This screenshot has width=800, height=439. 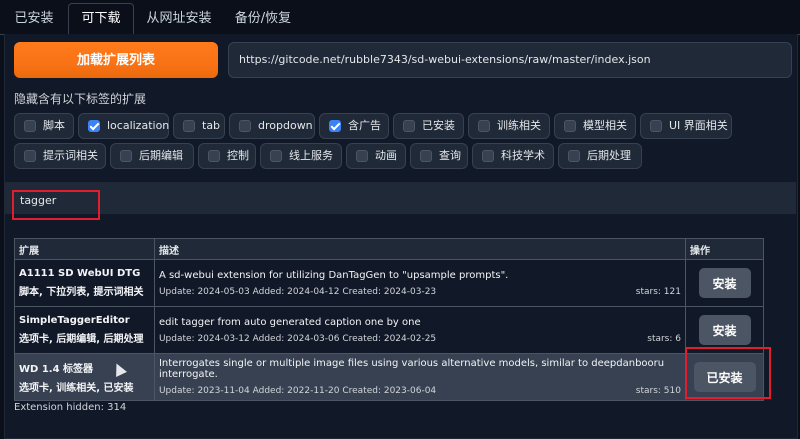 I want to click on extension-stars: stars: 6, so click(x=664, y=338).